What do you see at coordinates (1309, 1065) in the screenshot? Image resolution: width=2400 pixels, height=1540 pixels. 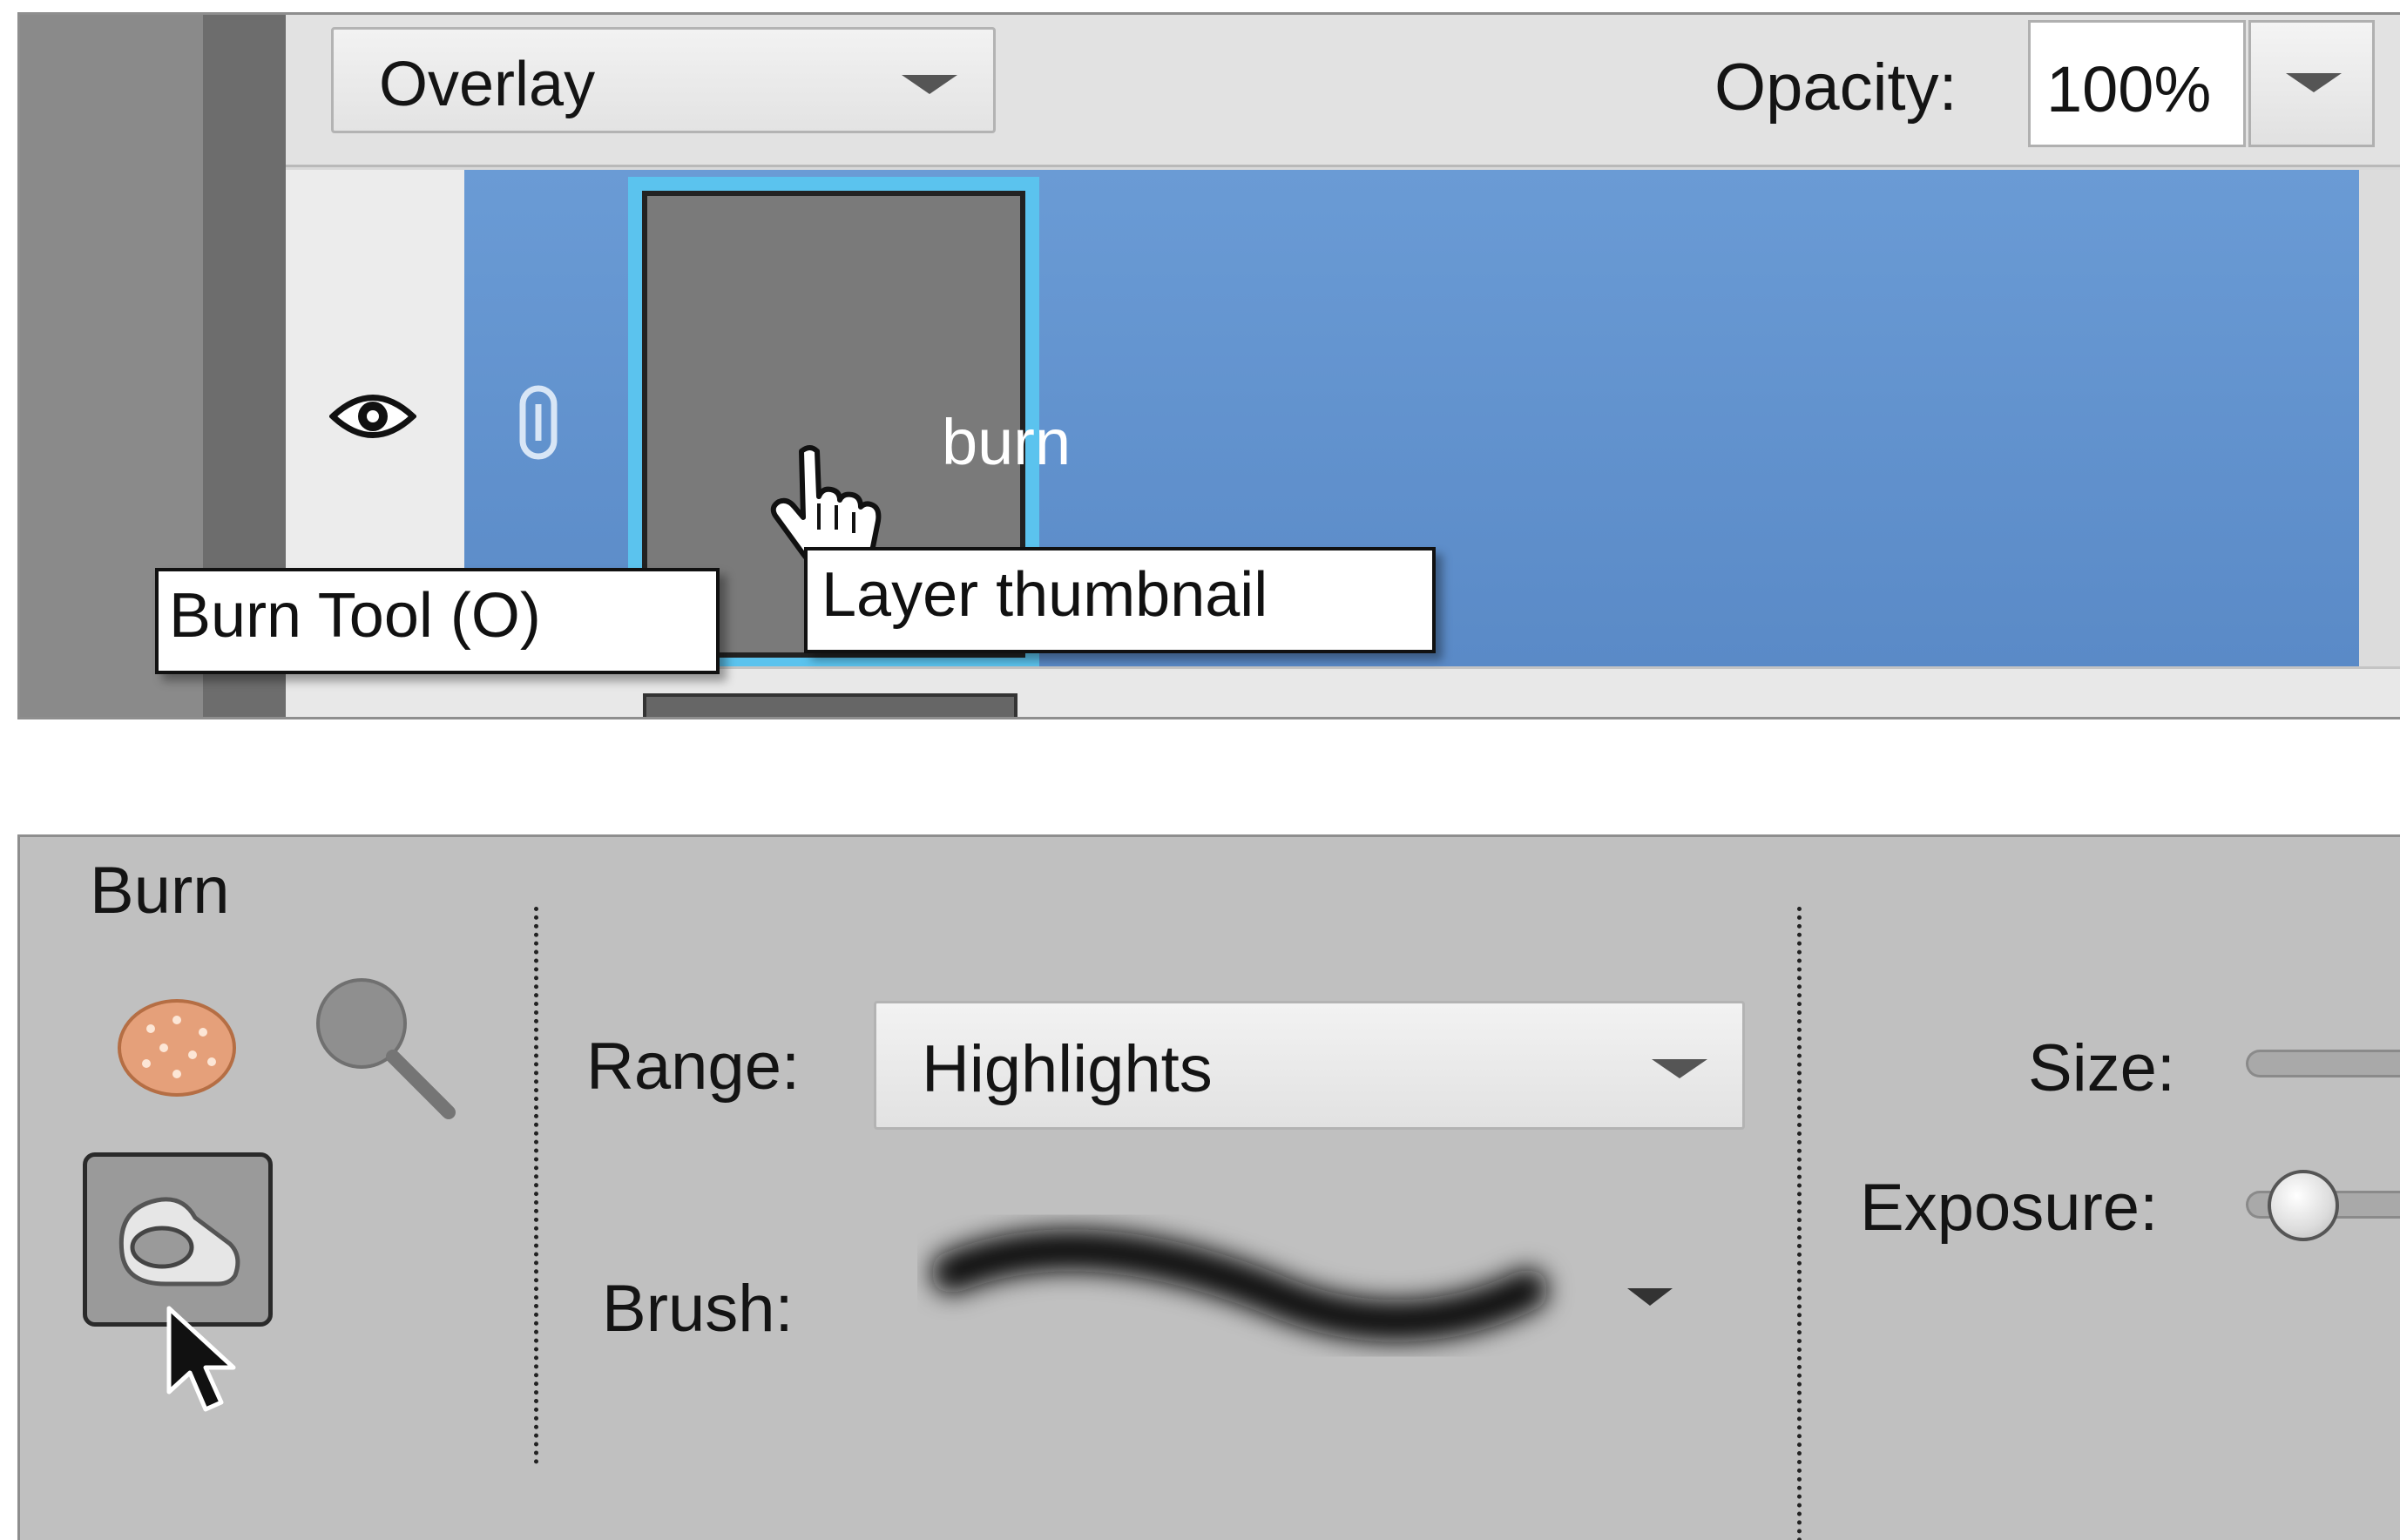 I see `range-dropdown: Highlights` at bounding box center [1309, 1065].